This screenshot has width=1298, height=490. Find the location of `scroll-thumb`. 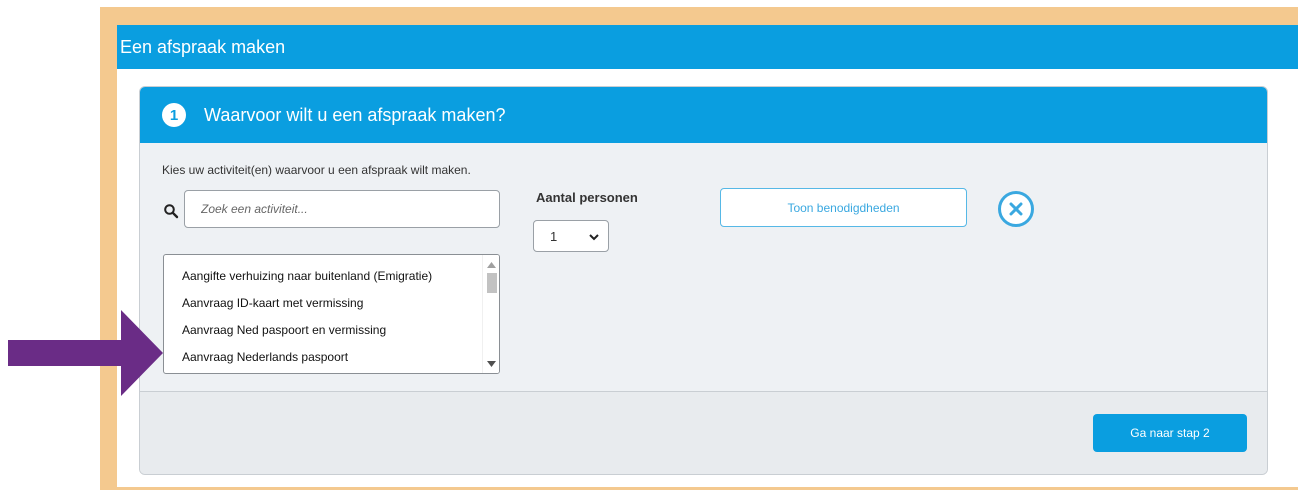

scroll-thumb is located at coordinates (492, 283).